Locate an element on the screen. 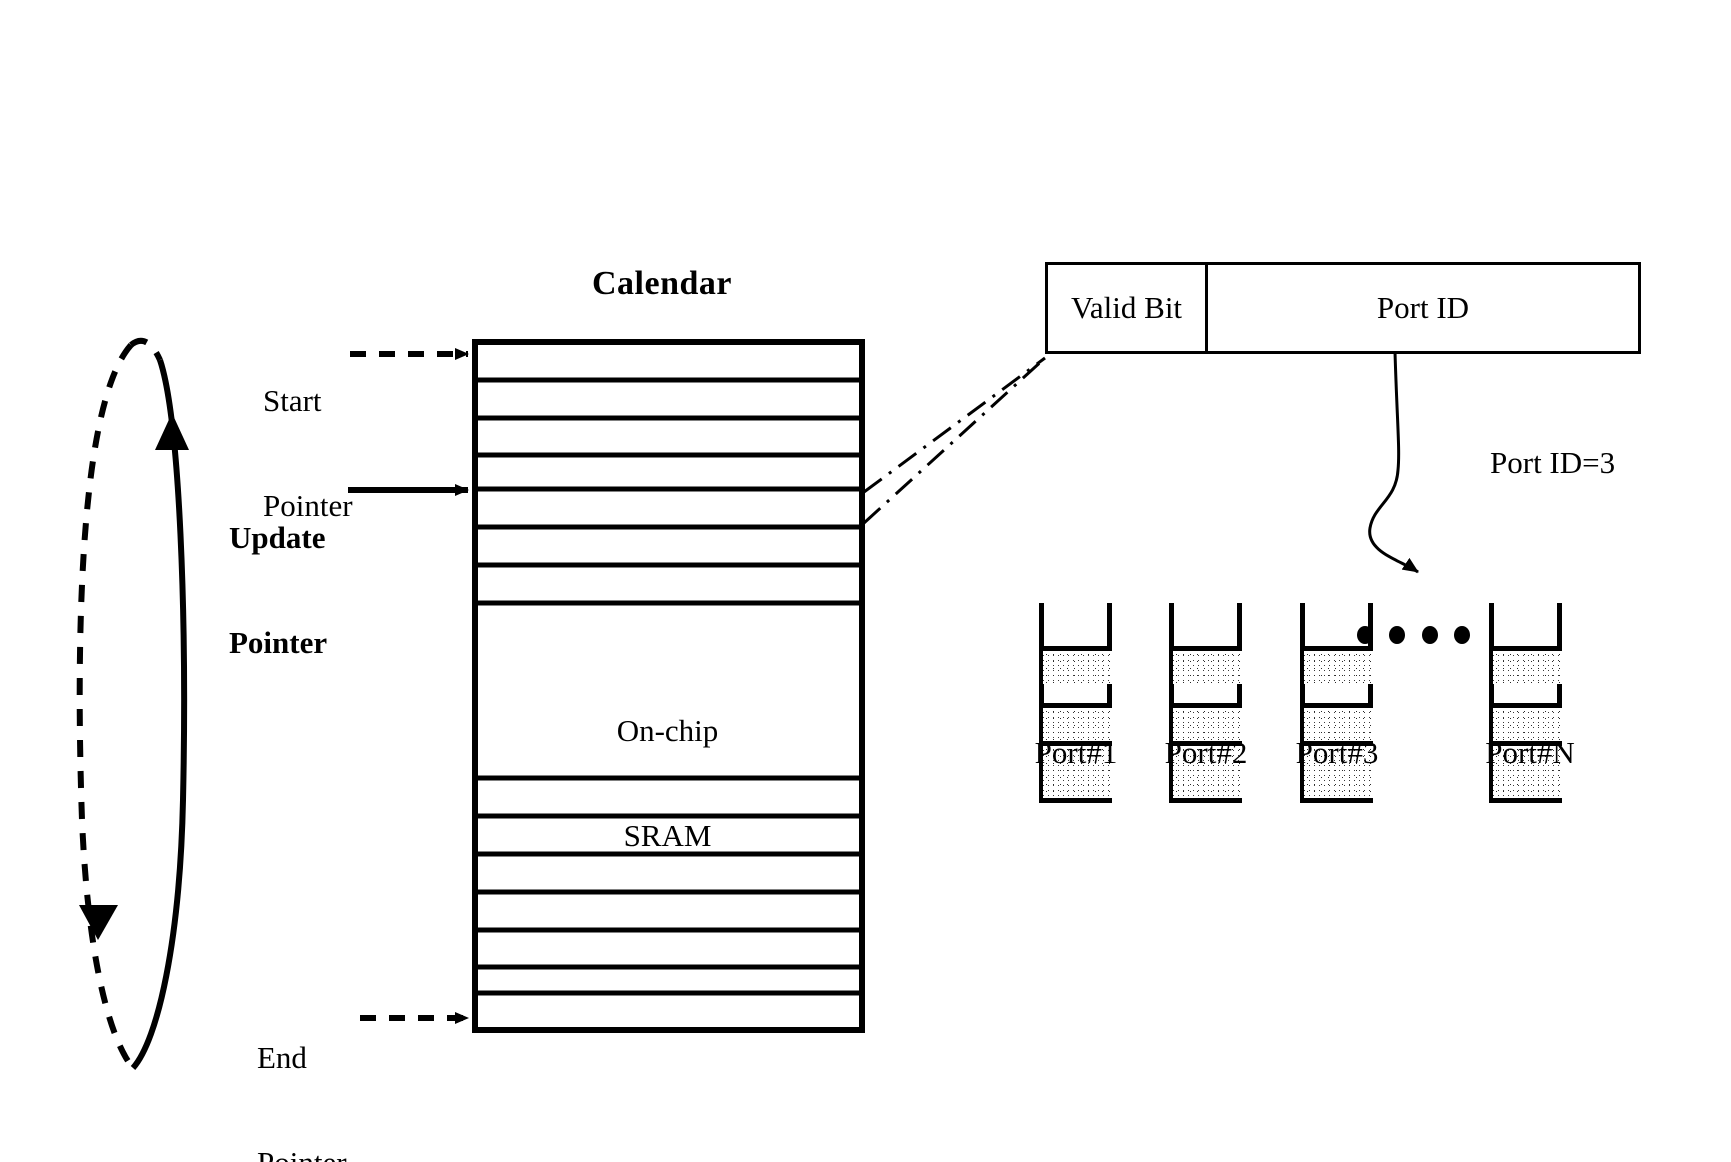 The width and height of the screenshot is (1731, 1162). sram-block-label: On-chip SRAM is located at coordinates (667, 784).